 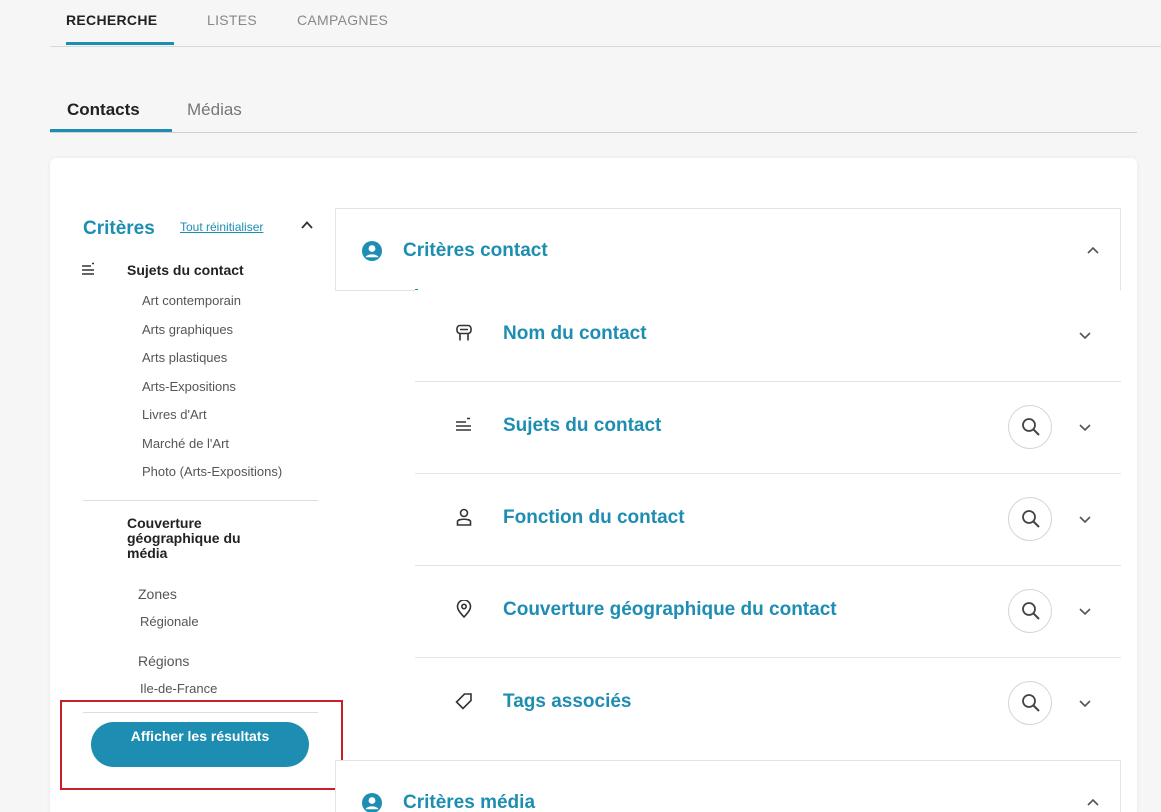 I want to click on tag-icon, so click(x=463, y=701).